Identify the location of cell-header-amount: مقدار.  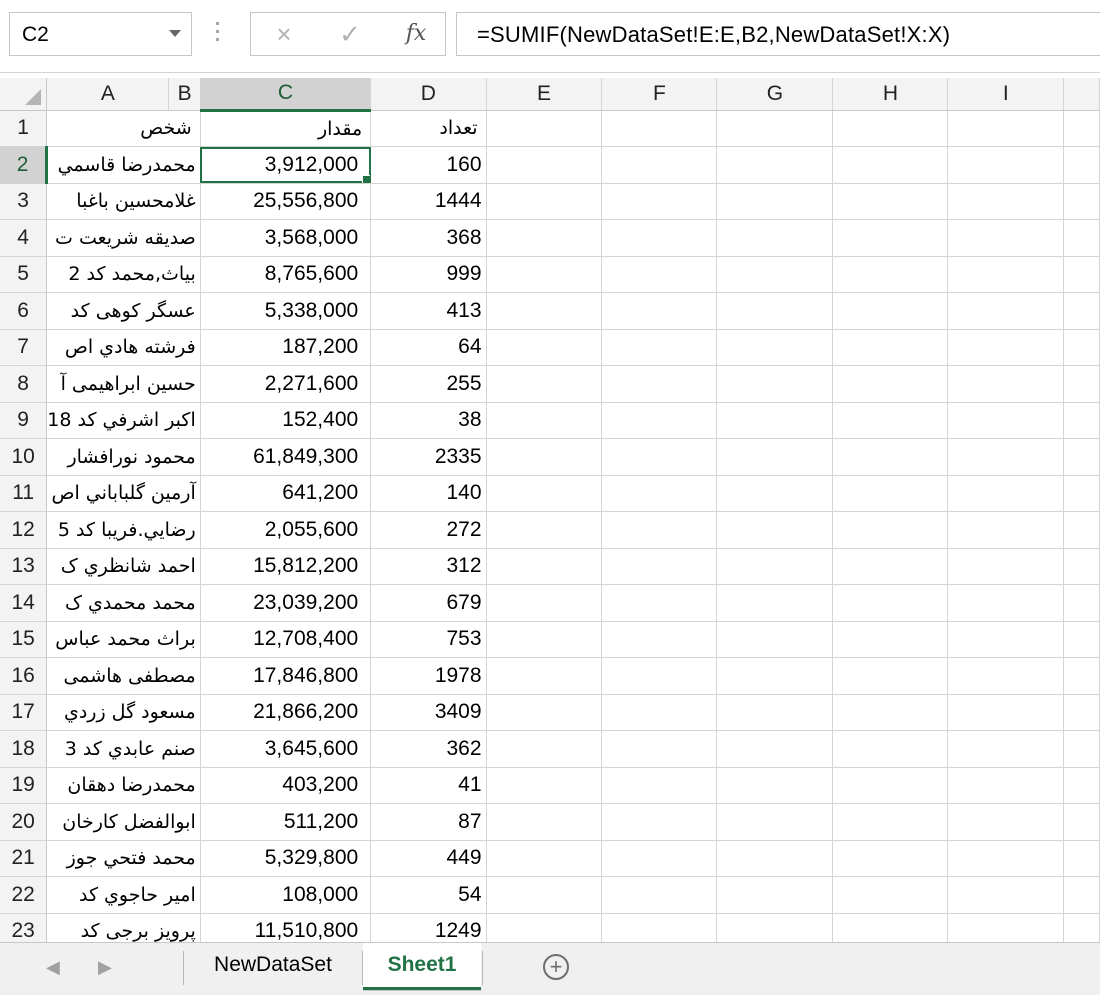
(286, 128).